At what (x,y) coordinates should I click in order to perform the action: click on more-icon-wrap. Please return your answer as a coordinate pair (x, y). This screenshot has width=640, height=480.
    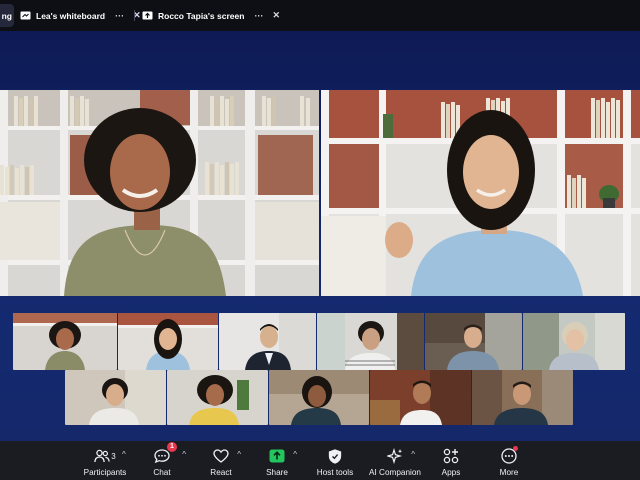
    Looking at the image, I should click on (509, 456).